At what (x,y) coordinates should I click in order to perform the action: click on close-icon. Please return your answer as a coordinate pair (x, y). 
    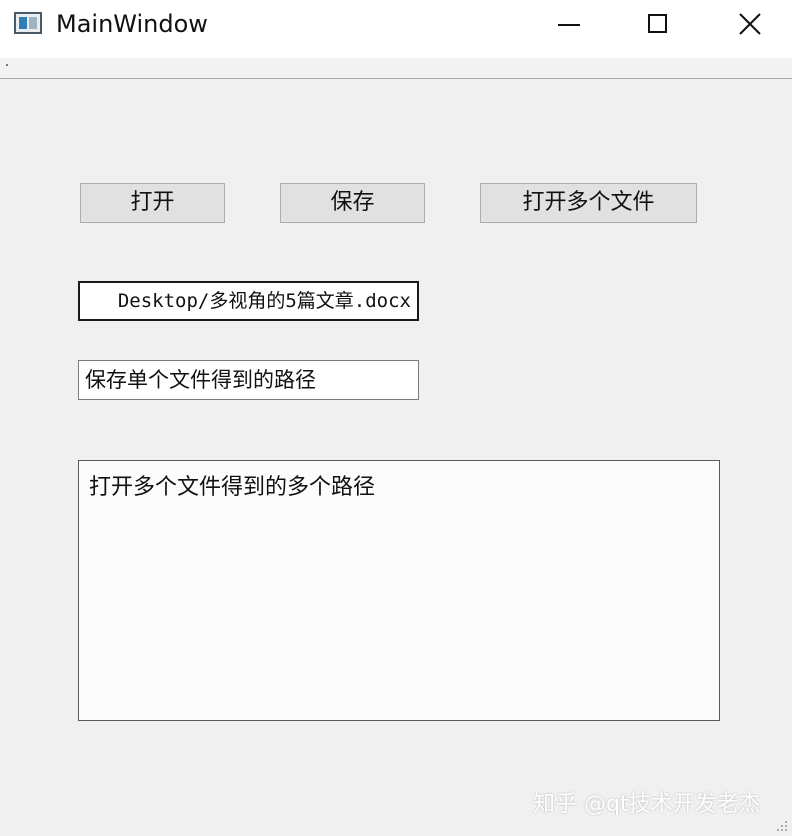
    Looking at the image, I should click on (750, 24).